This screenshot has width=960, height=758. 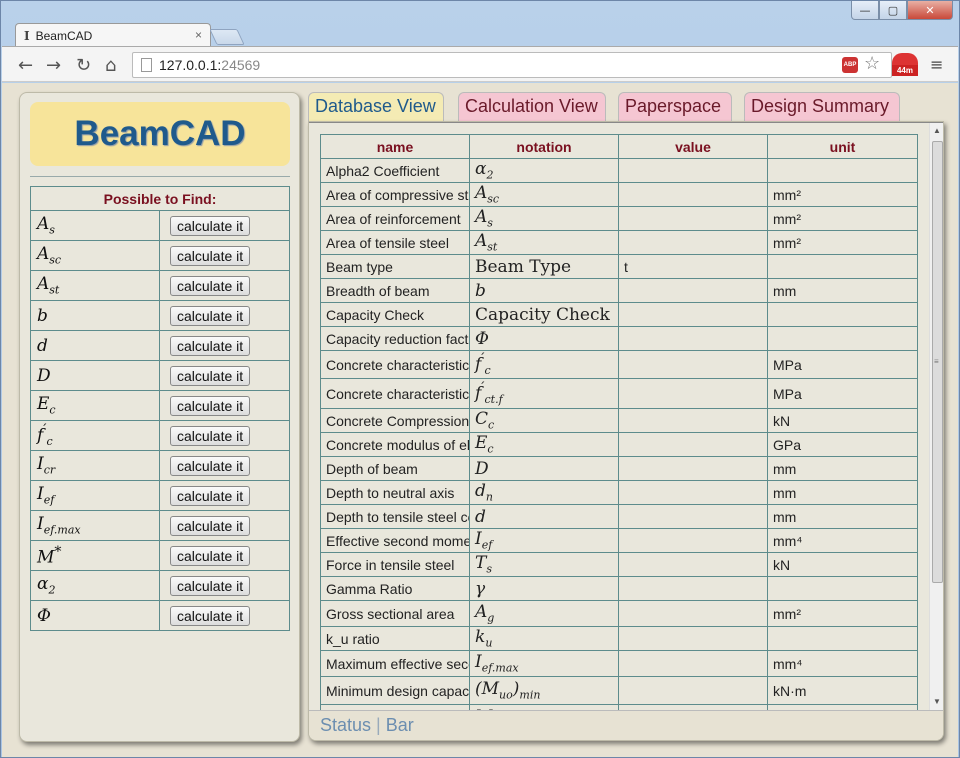 I want to click on minimize-button: —, so click(x=865, y=10).